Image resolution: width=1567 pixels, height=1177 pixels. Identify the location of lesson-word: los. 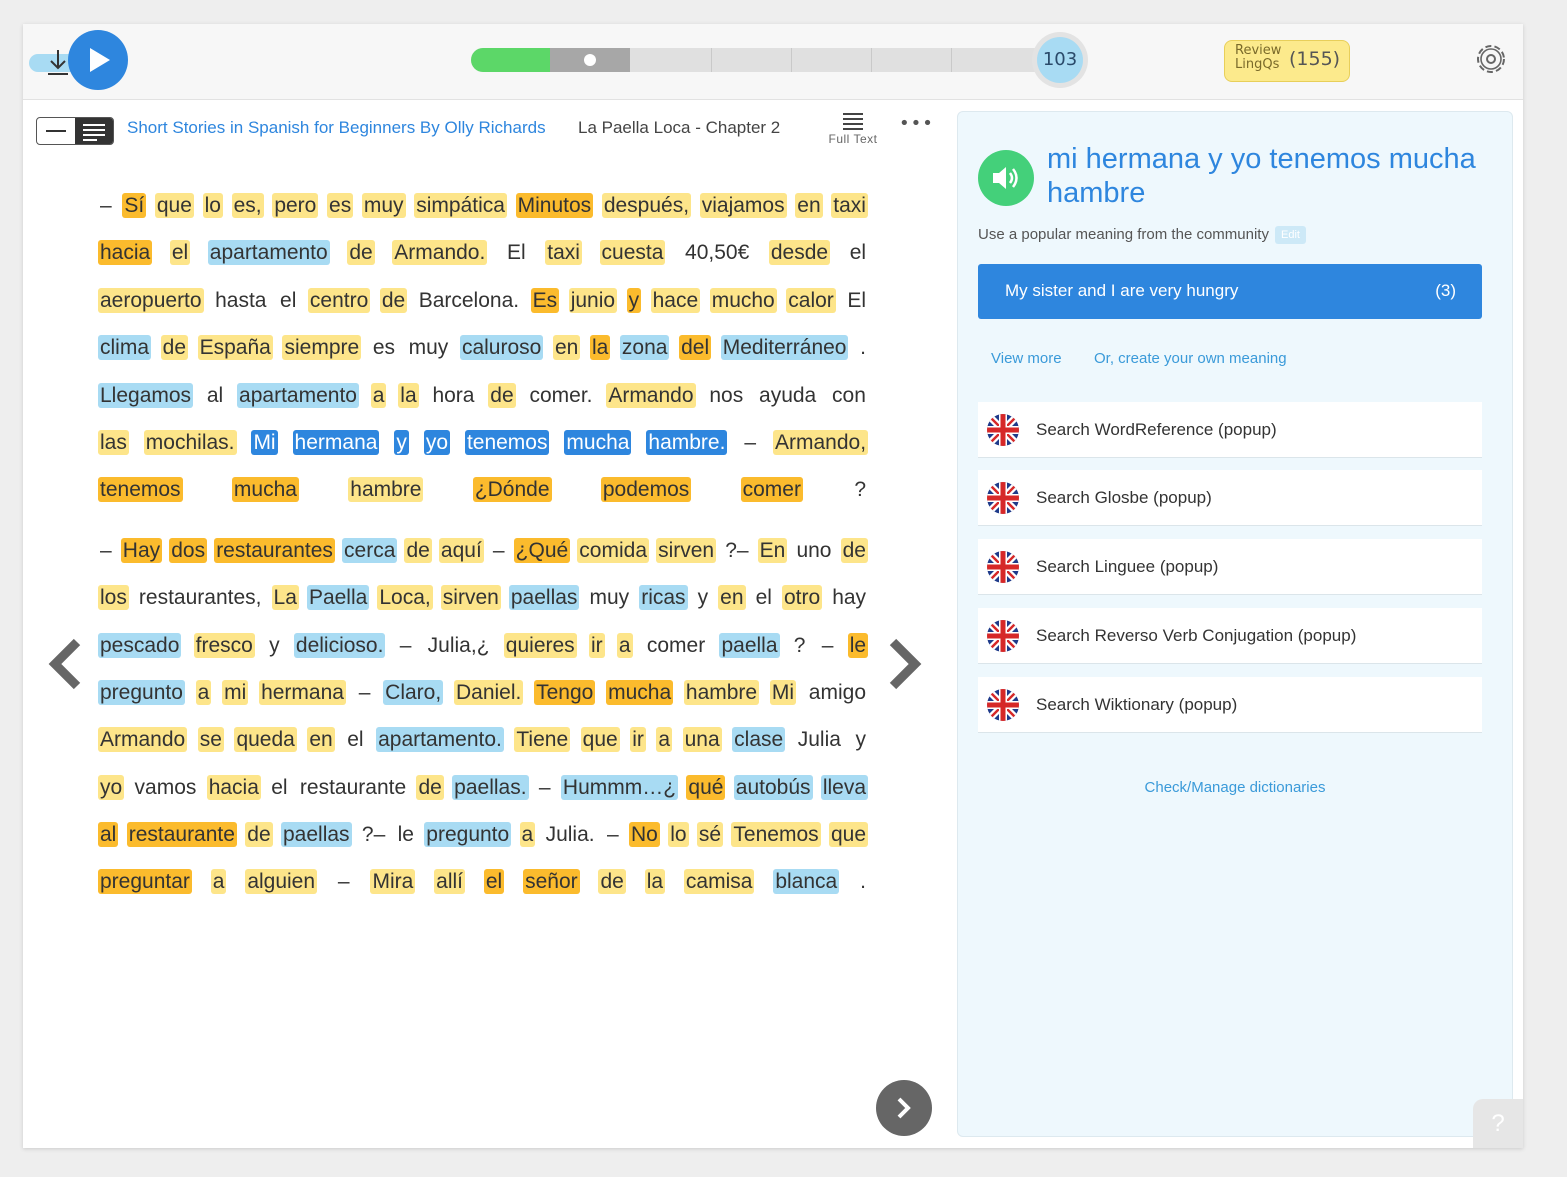
(113, 598).